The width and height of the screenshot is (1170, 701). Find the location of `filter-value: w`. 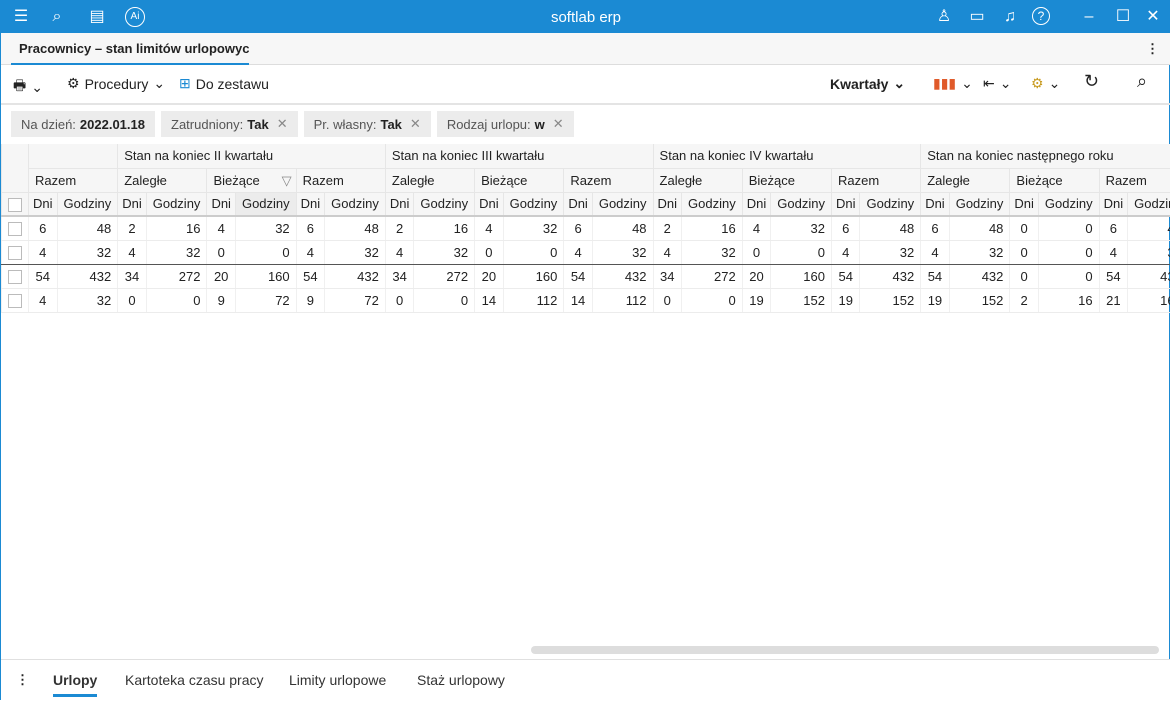

filter-value: w is located at coordinates (540, 124).